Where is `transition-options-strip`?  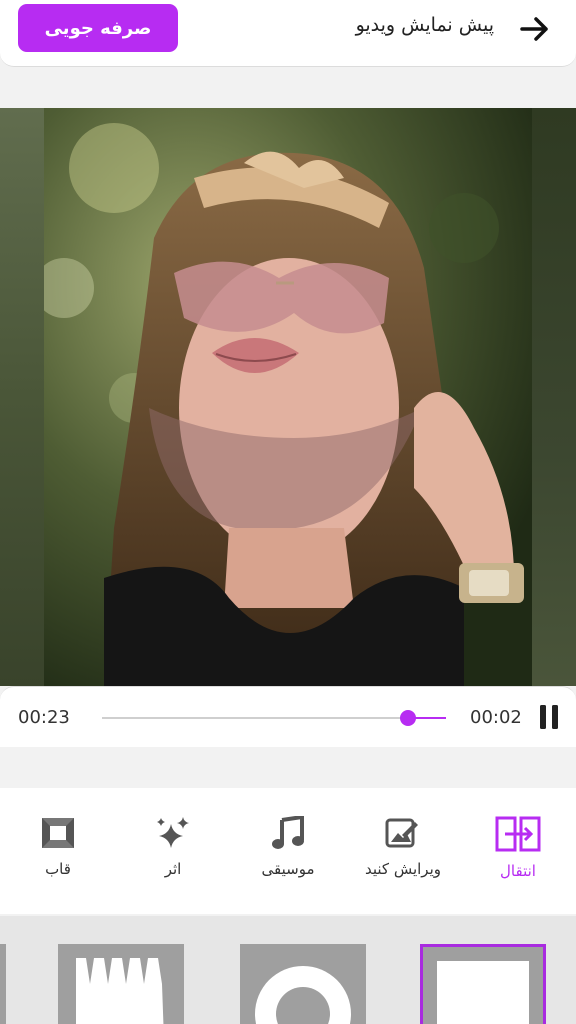 transition-options-strip is located at coordinates (288, 970).